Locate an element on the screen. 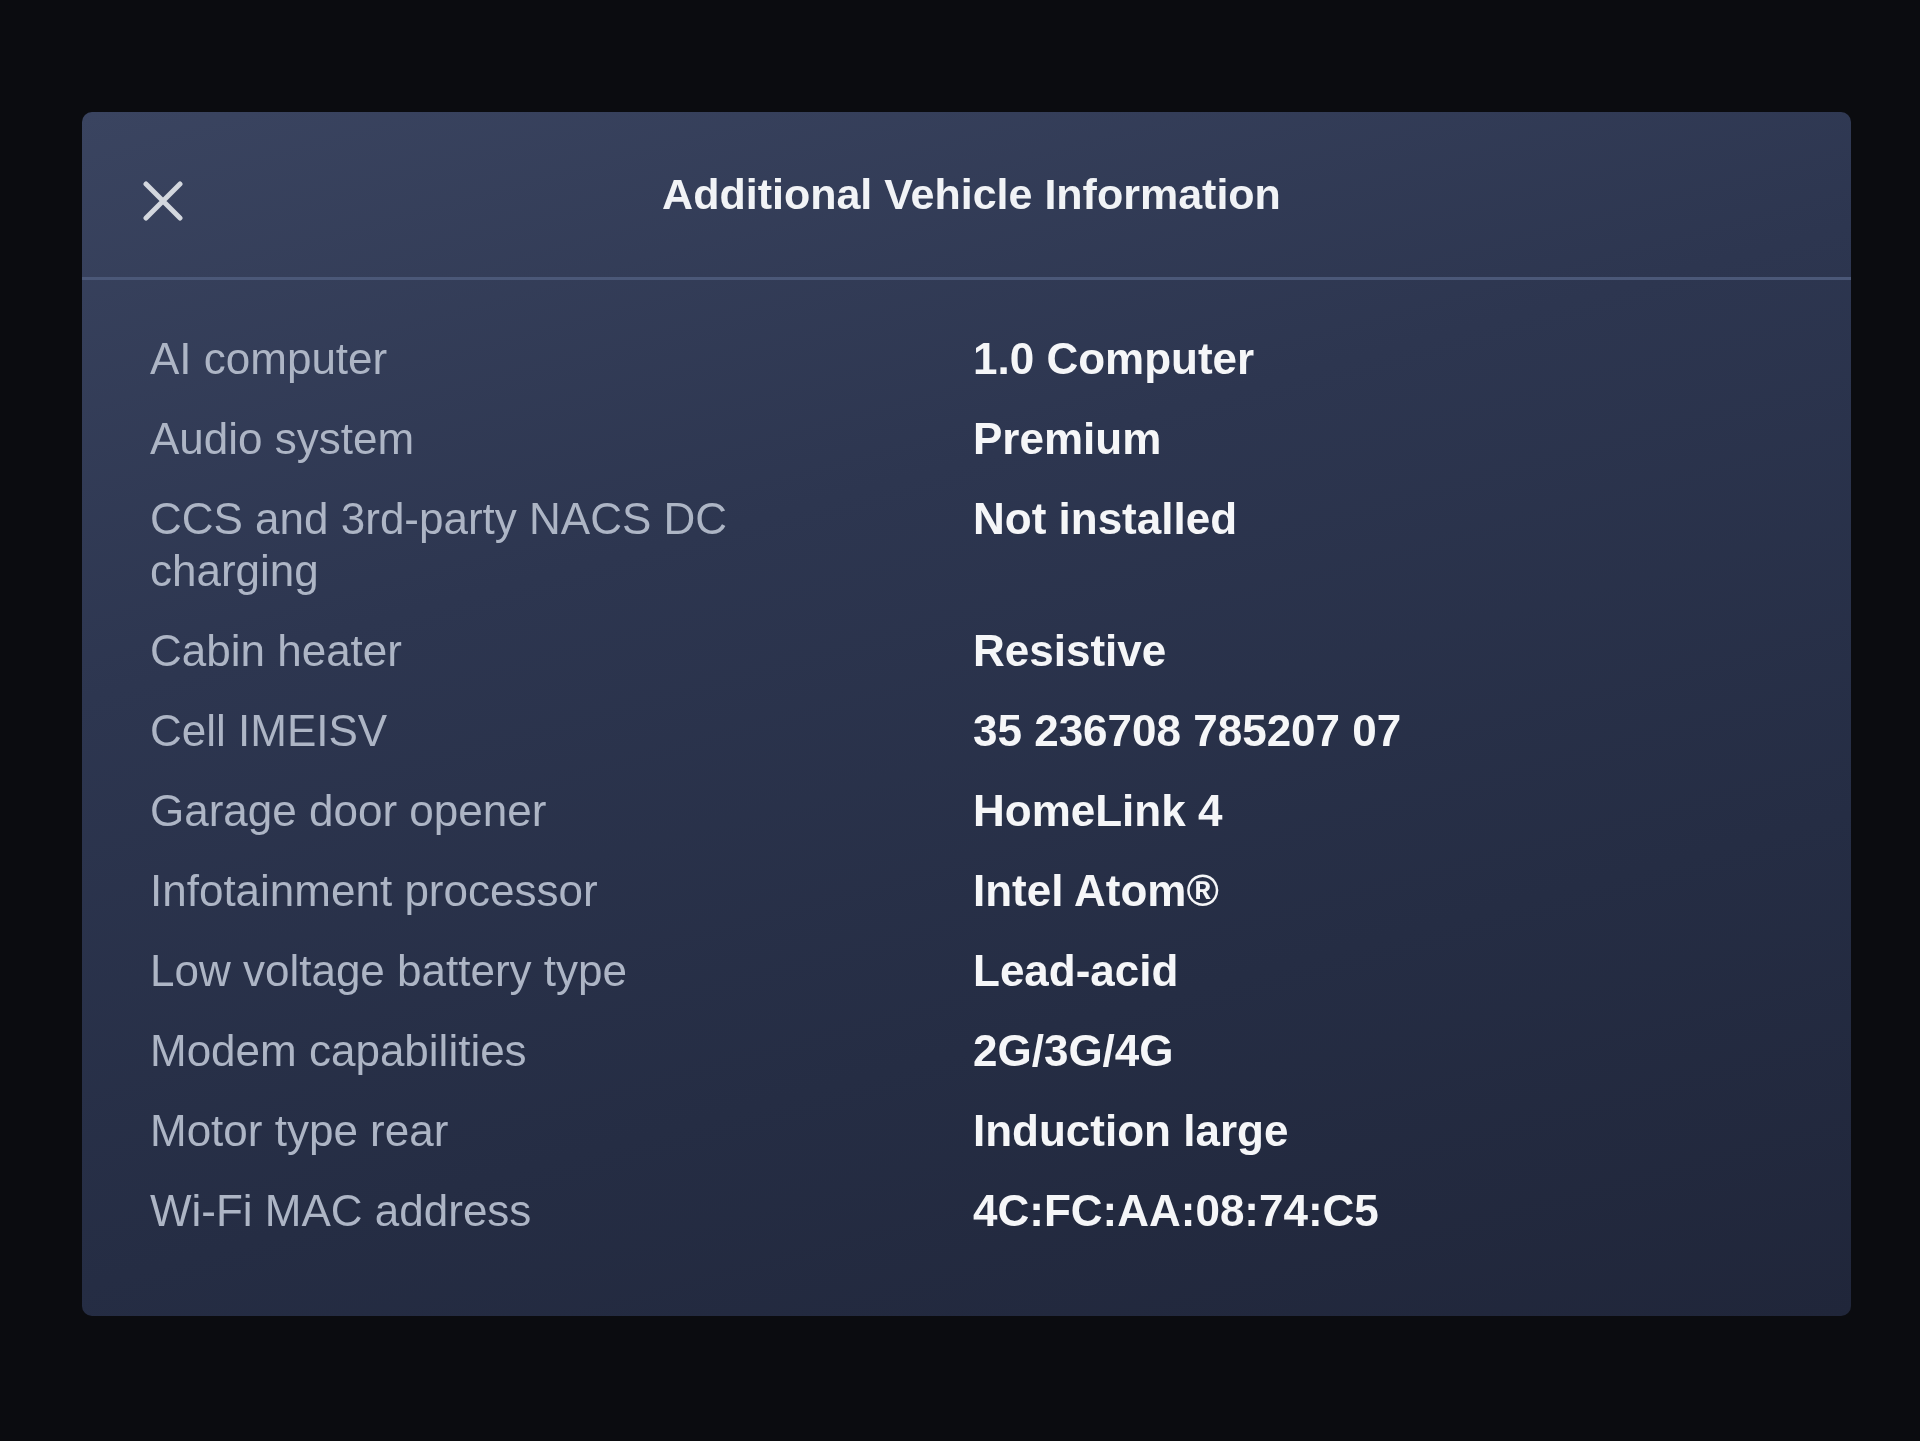  info-value: 2G/3G/4G is located at coordinates (1073, 1051).